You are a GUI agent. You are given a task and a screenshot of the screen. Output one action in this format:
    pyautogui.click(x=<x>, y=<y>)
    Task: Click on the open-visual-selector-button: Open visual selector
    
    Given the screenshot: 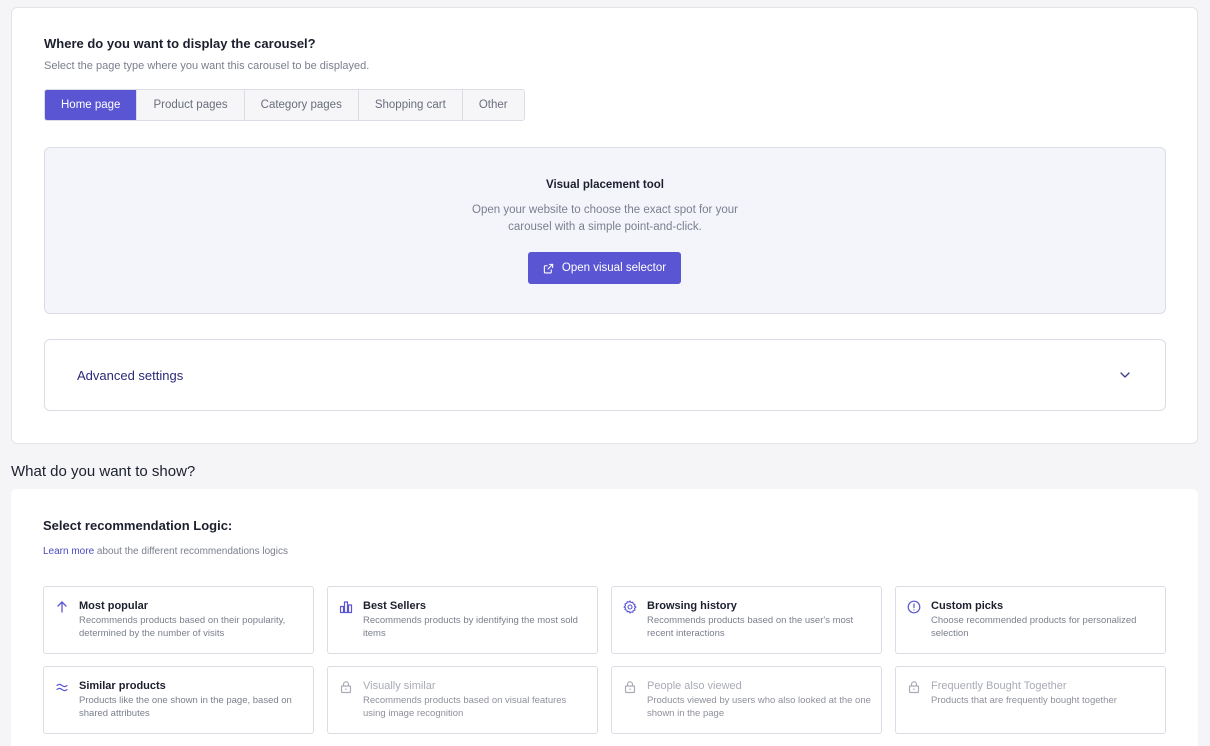 What is the action you would take?
    pyautogui.click(x=604, y=268)
    